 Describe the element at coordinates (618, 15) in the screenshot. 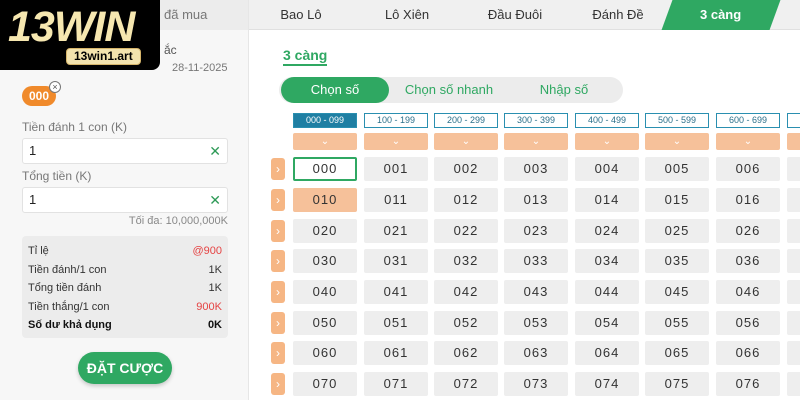

I see `tab-3: Đánh Đề` at that location.